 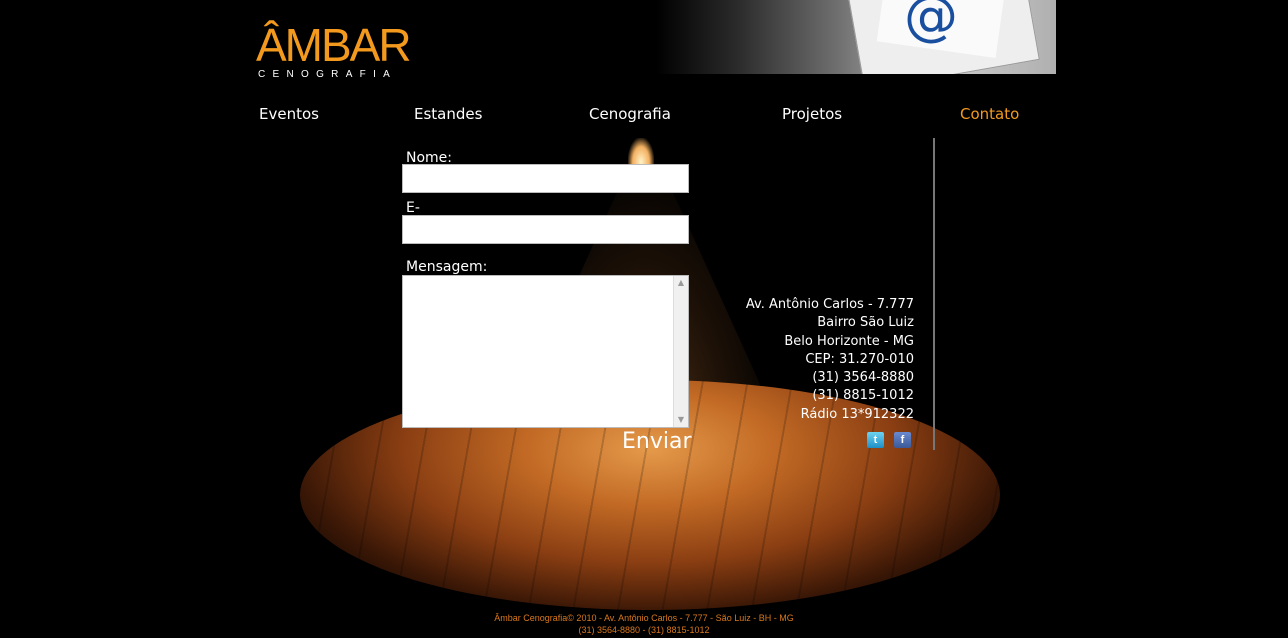 What do you see at coordinates (681, 283) in the screenshot?
I see `scroll-up-icon: ▲` at bounding box center [681, 283].